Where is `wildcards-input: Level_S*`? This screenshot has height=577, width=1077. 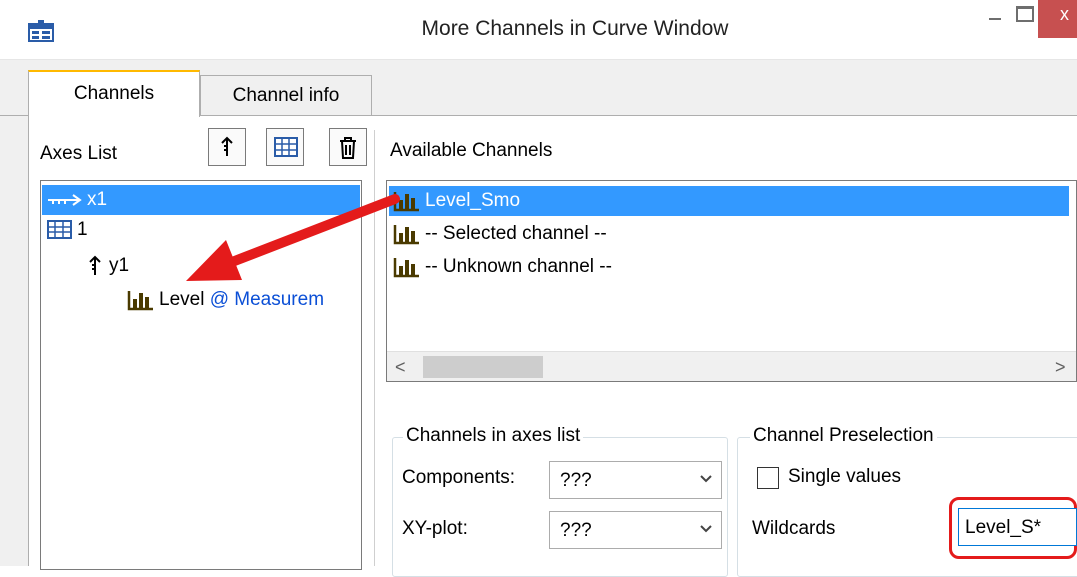 wildcards-input: Level_S* is located at coordinates (1017, 527).